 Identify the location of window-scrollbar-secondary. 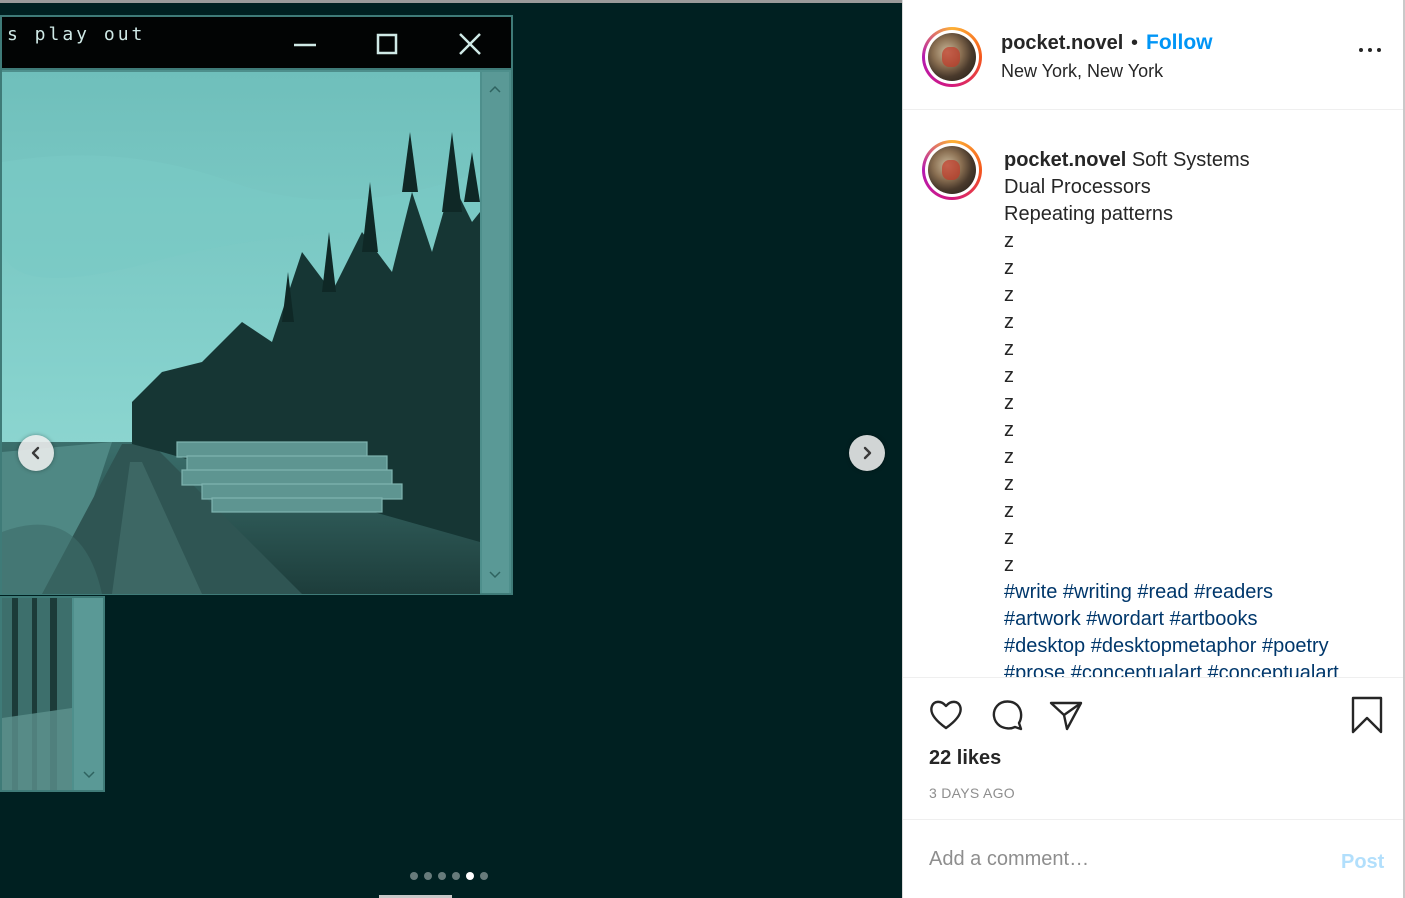
(88, 694).